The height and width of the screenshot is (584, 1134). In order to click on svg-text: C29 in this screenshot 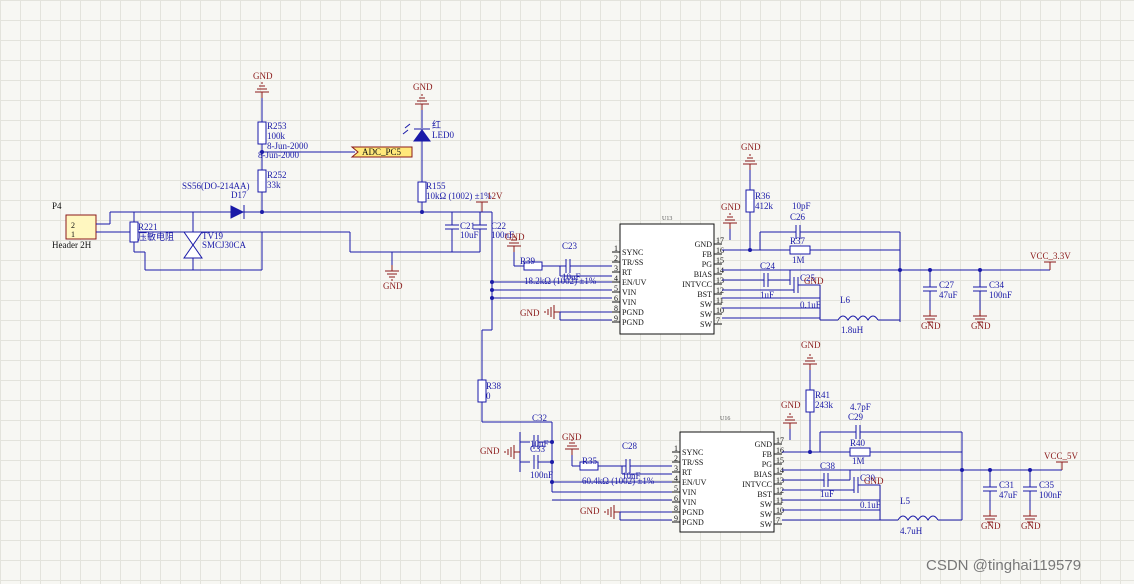, I will do `click(856, 417)`.